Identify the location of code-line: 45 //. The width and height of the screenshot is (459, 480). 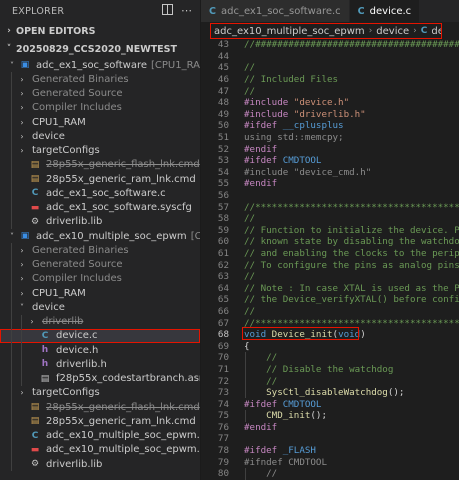
(330, 68).